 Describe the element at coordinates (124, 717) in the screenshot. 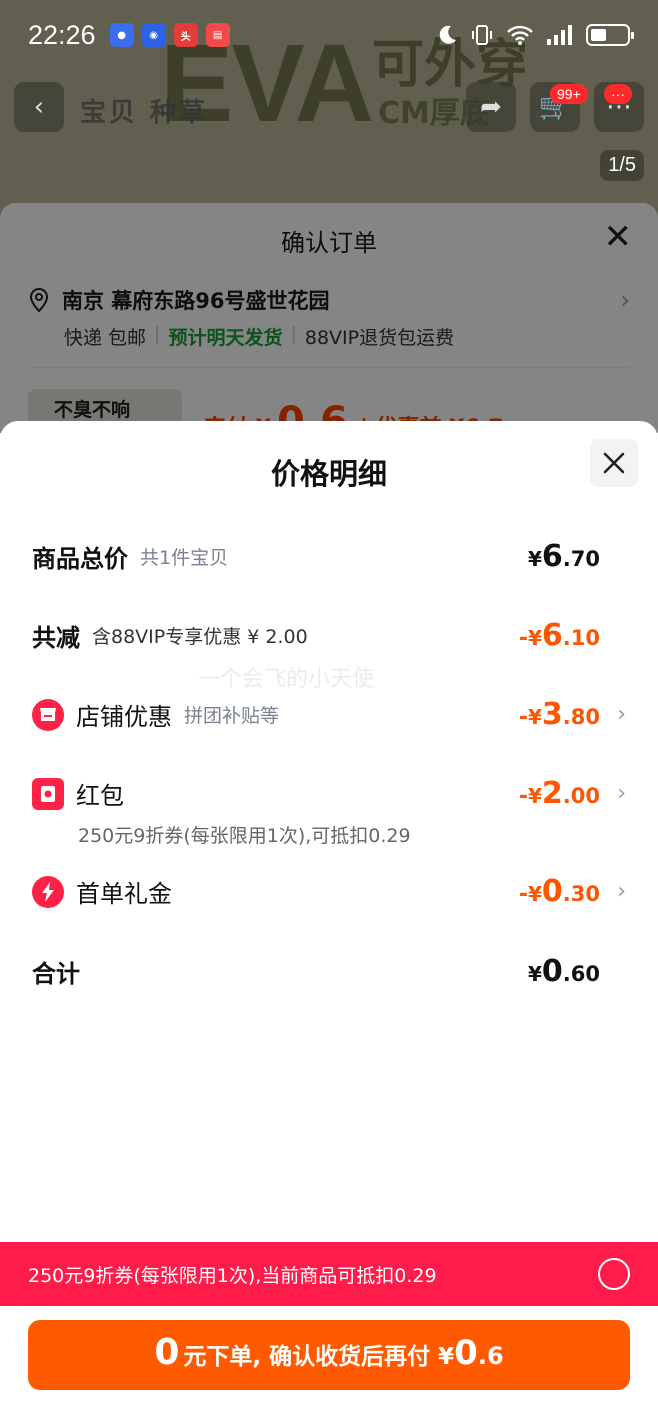

I see `shop-discount-label: 店铺优惠` at that location.